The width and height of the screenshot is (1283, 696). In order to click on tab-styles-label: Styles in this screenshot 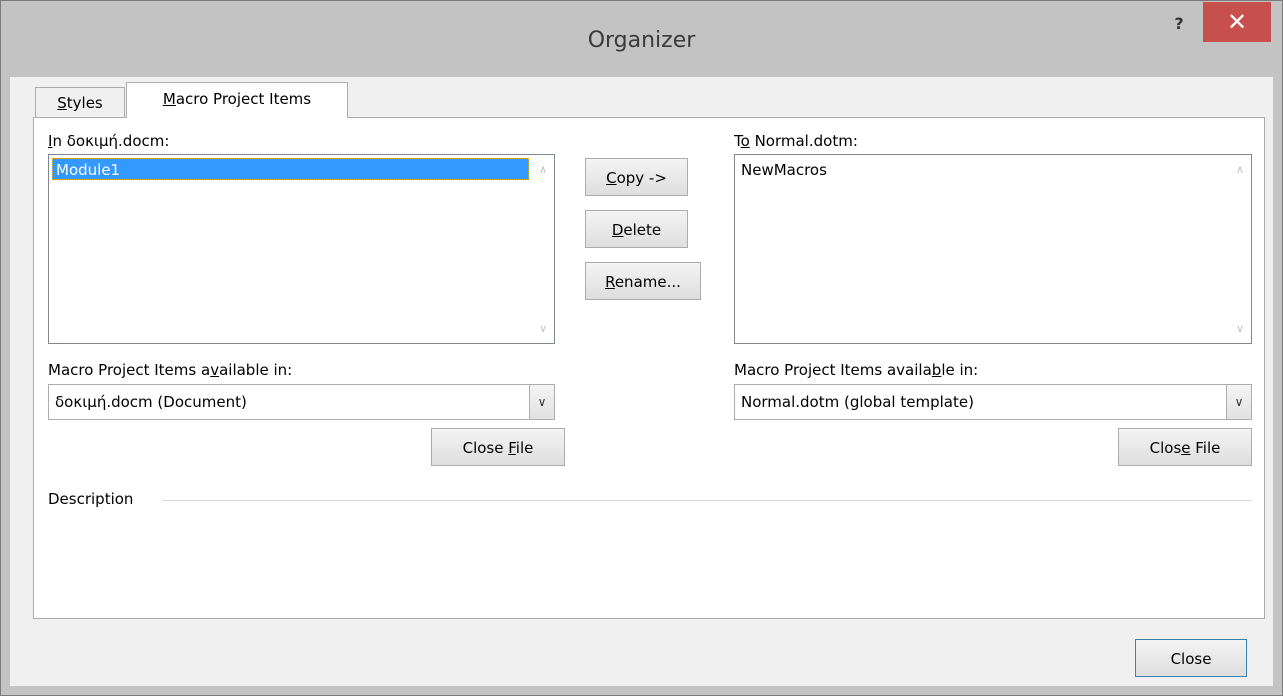, I will do `click(80, 103)`.